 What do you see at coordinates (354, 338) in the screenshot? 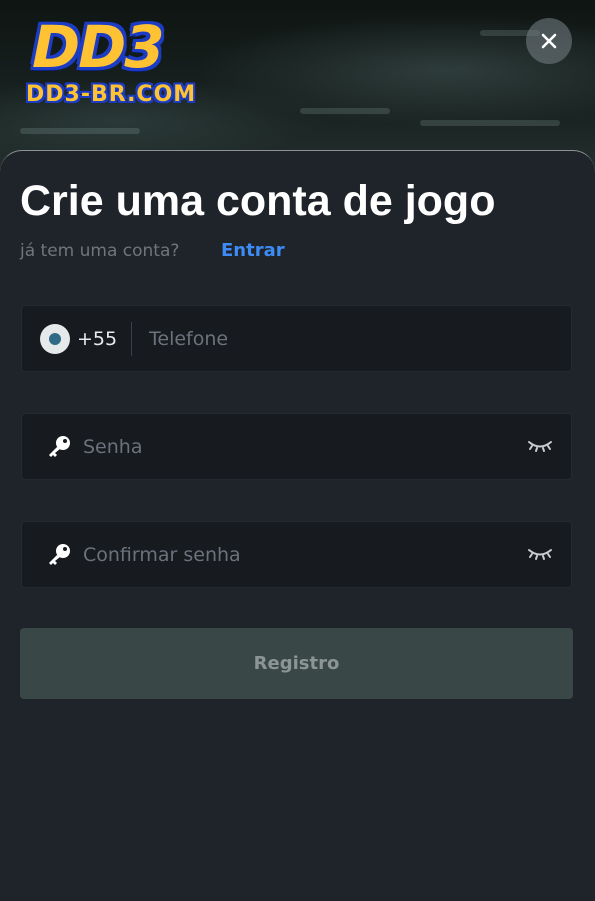
I see `phone-input` at bounding box center [354, 338].